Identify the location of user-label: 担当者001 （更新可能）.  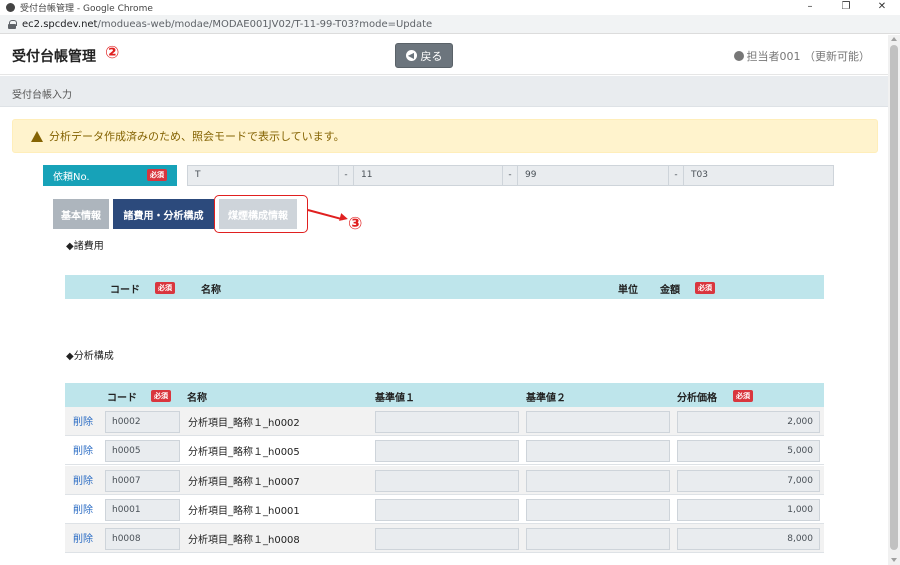
(808, 56).